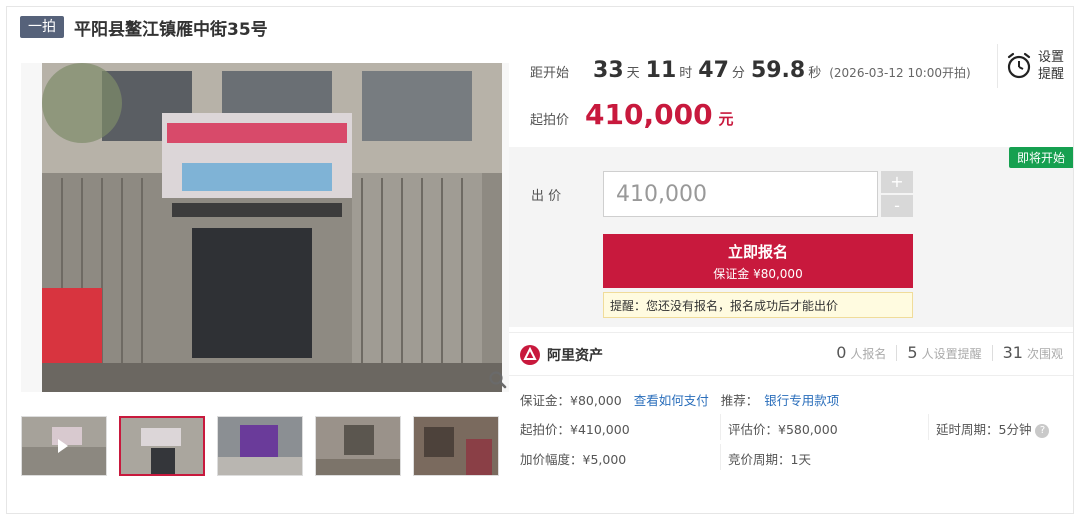 The image size is (1080, 525). I want to click on bid-label: 出 价, so click(546, 196).